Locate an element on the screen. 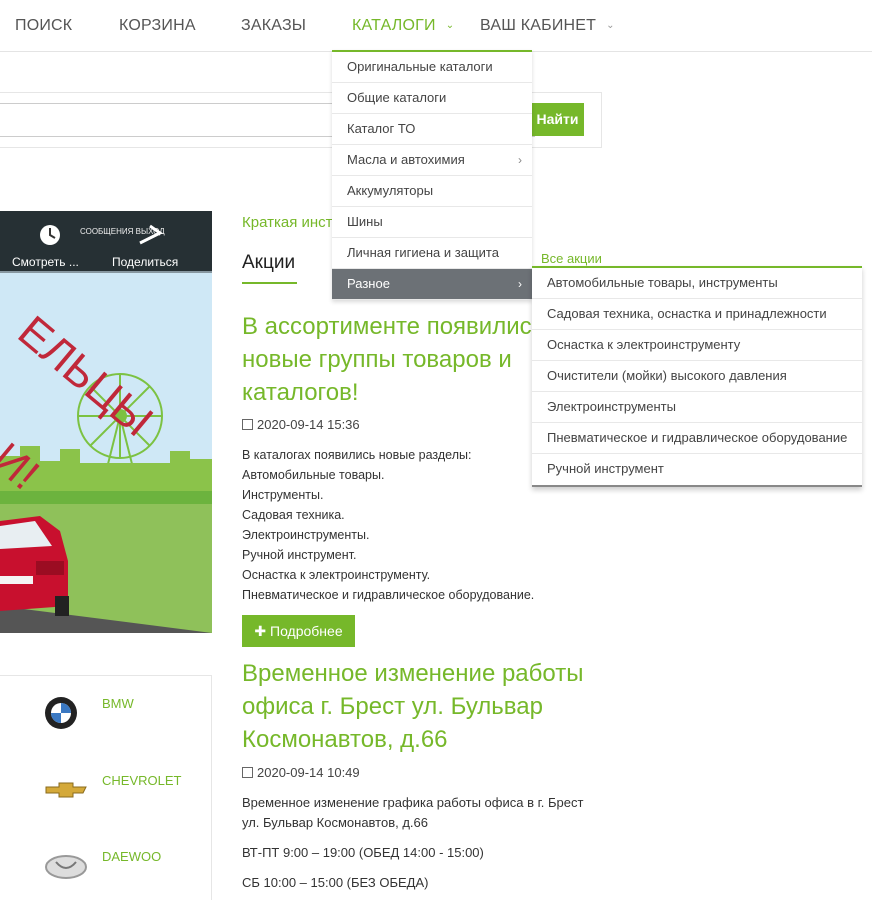 The height and width of the screenshot is (900, 872). brand-item-chevrolet: CHEVROLET is located at coordinates (106, 798).